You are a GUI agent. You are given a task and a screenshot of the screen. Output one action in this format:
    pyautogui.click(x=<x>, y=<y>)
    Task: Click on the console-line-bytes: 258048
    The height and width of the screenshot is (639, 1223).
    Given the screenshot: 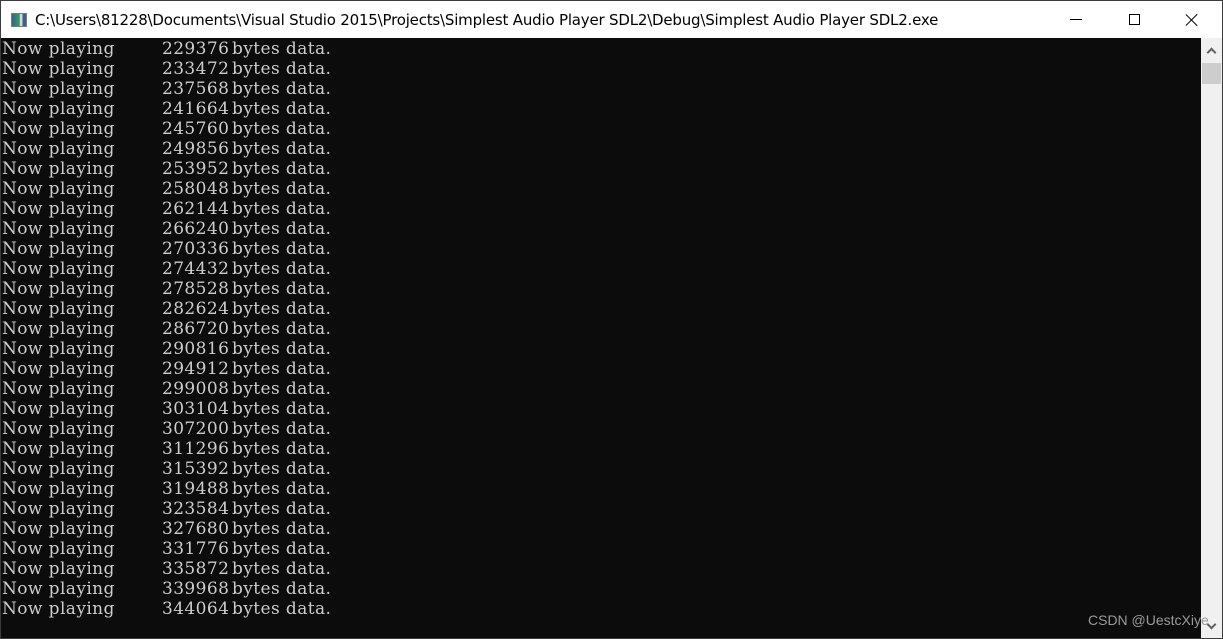 What is the action you would take?
    pyautogui.click(x=196, y=189)
    